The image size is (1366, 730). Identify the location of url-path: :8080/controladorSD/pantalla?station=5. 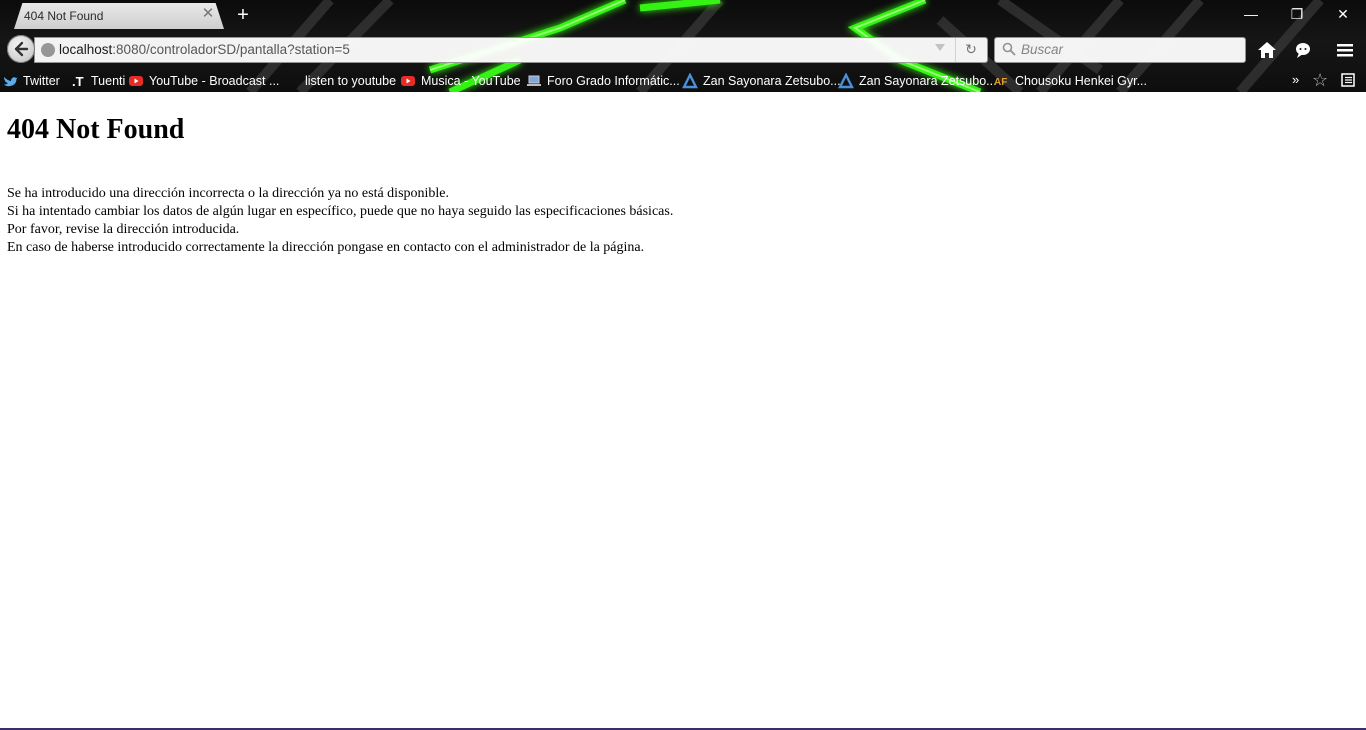
(231, 49).